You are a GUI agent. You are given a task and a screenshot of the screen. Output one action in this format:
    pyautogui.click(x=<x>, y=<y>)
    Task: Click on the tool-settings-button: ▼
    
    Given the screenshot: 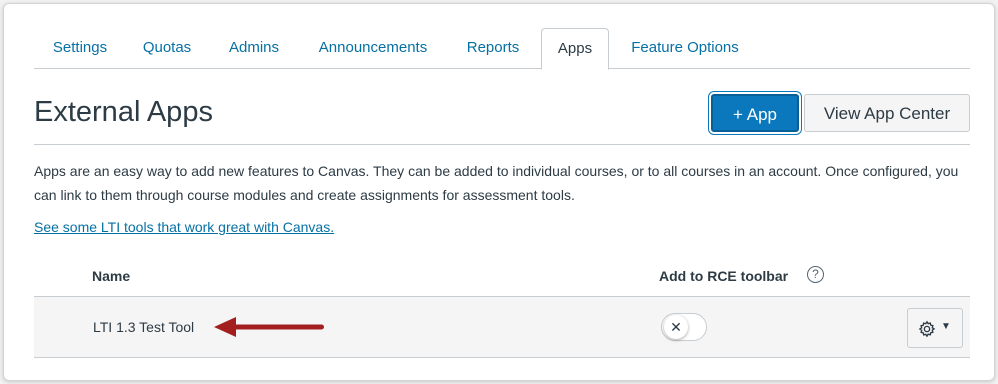 What is the action you would take?
    pyautogui.click(x=935, y=328)
    